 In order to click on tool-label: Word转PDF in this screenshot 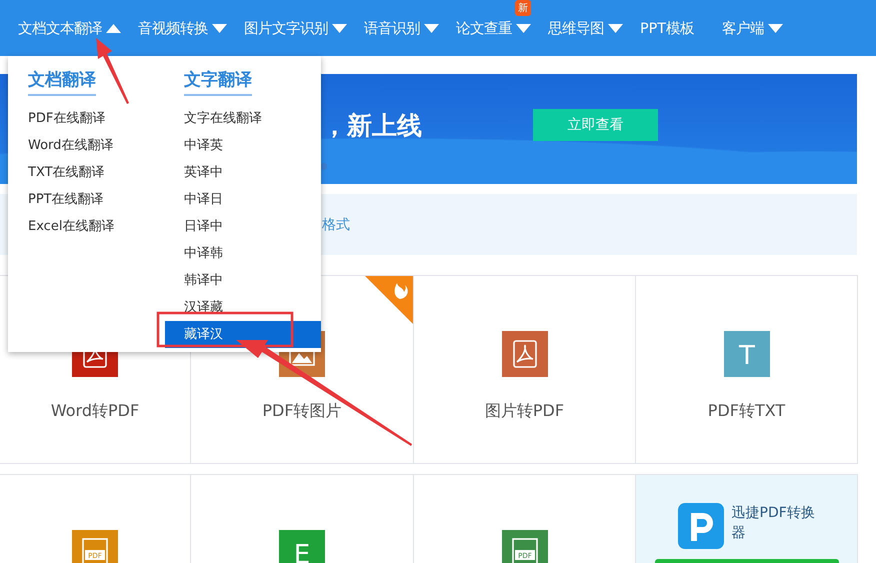, I will do `click(95, 411)`.